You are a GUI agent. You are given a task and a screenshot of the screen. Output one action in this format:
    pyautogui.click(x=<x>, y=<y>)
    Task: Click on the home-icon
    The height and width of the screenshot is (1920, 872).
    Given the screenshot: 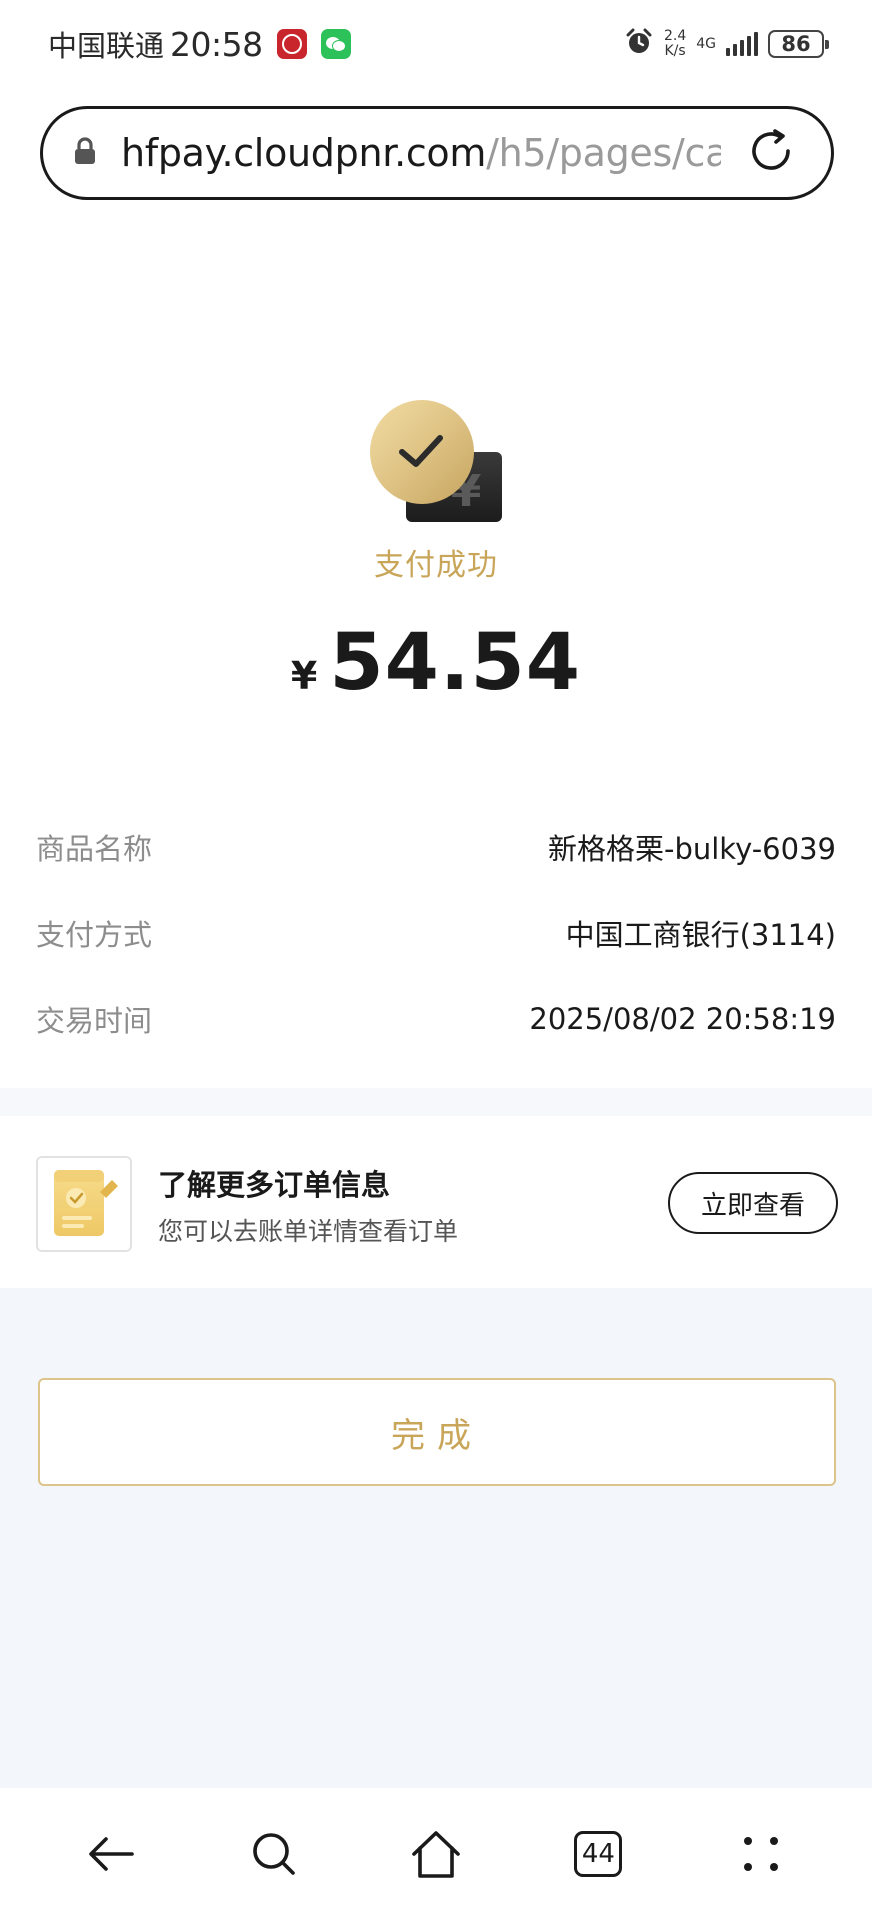 What is the action you would take?
    pyautogui.click(x=436, y=1854)
    